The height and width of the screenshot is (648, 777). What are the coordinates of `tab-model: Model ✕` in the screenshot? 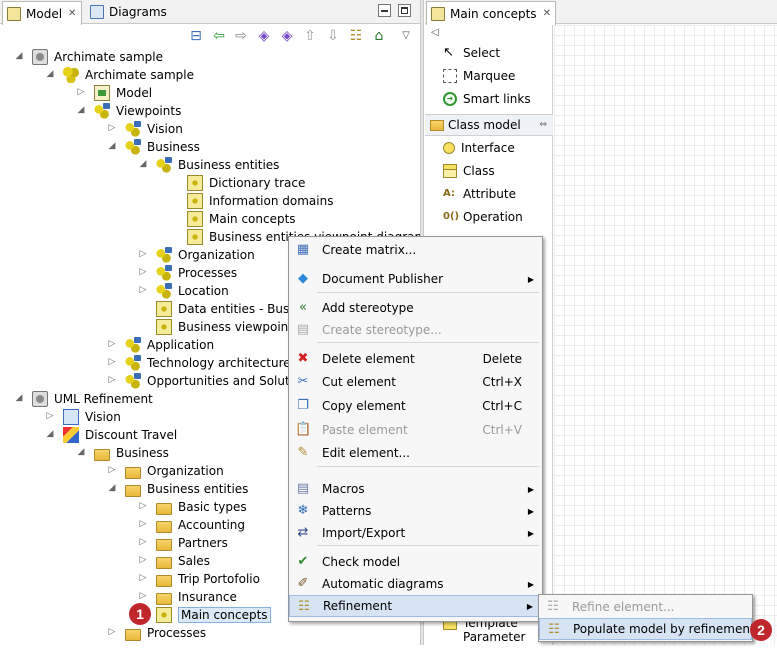 It's located at (42, 13).